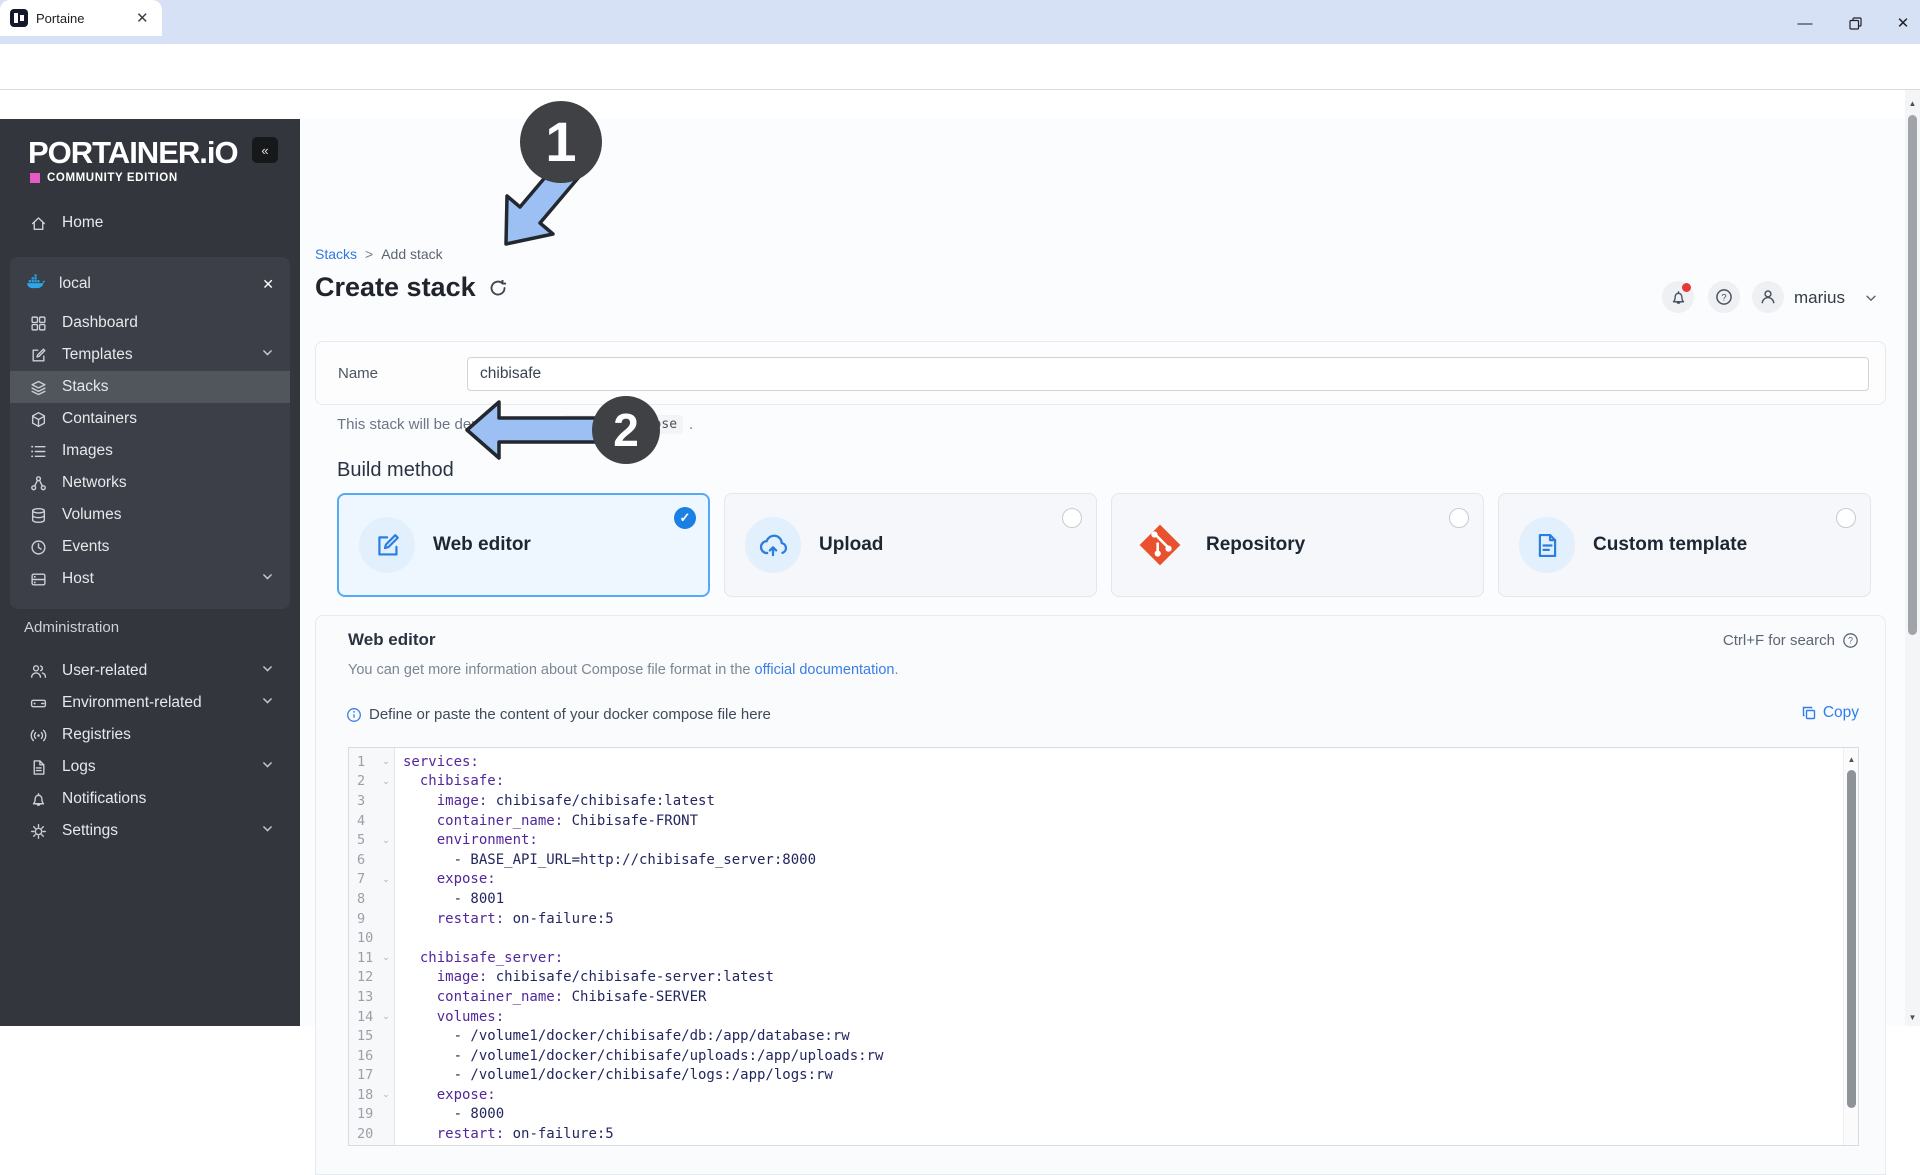 This screenshot has width=1920, height=1175. I want to click on copy-button: Copy, so click(1830, 713).